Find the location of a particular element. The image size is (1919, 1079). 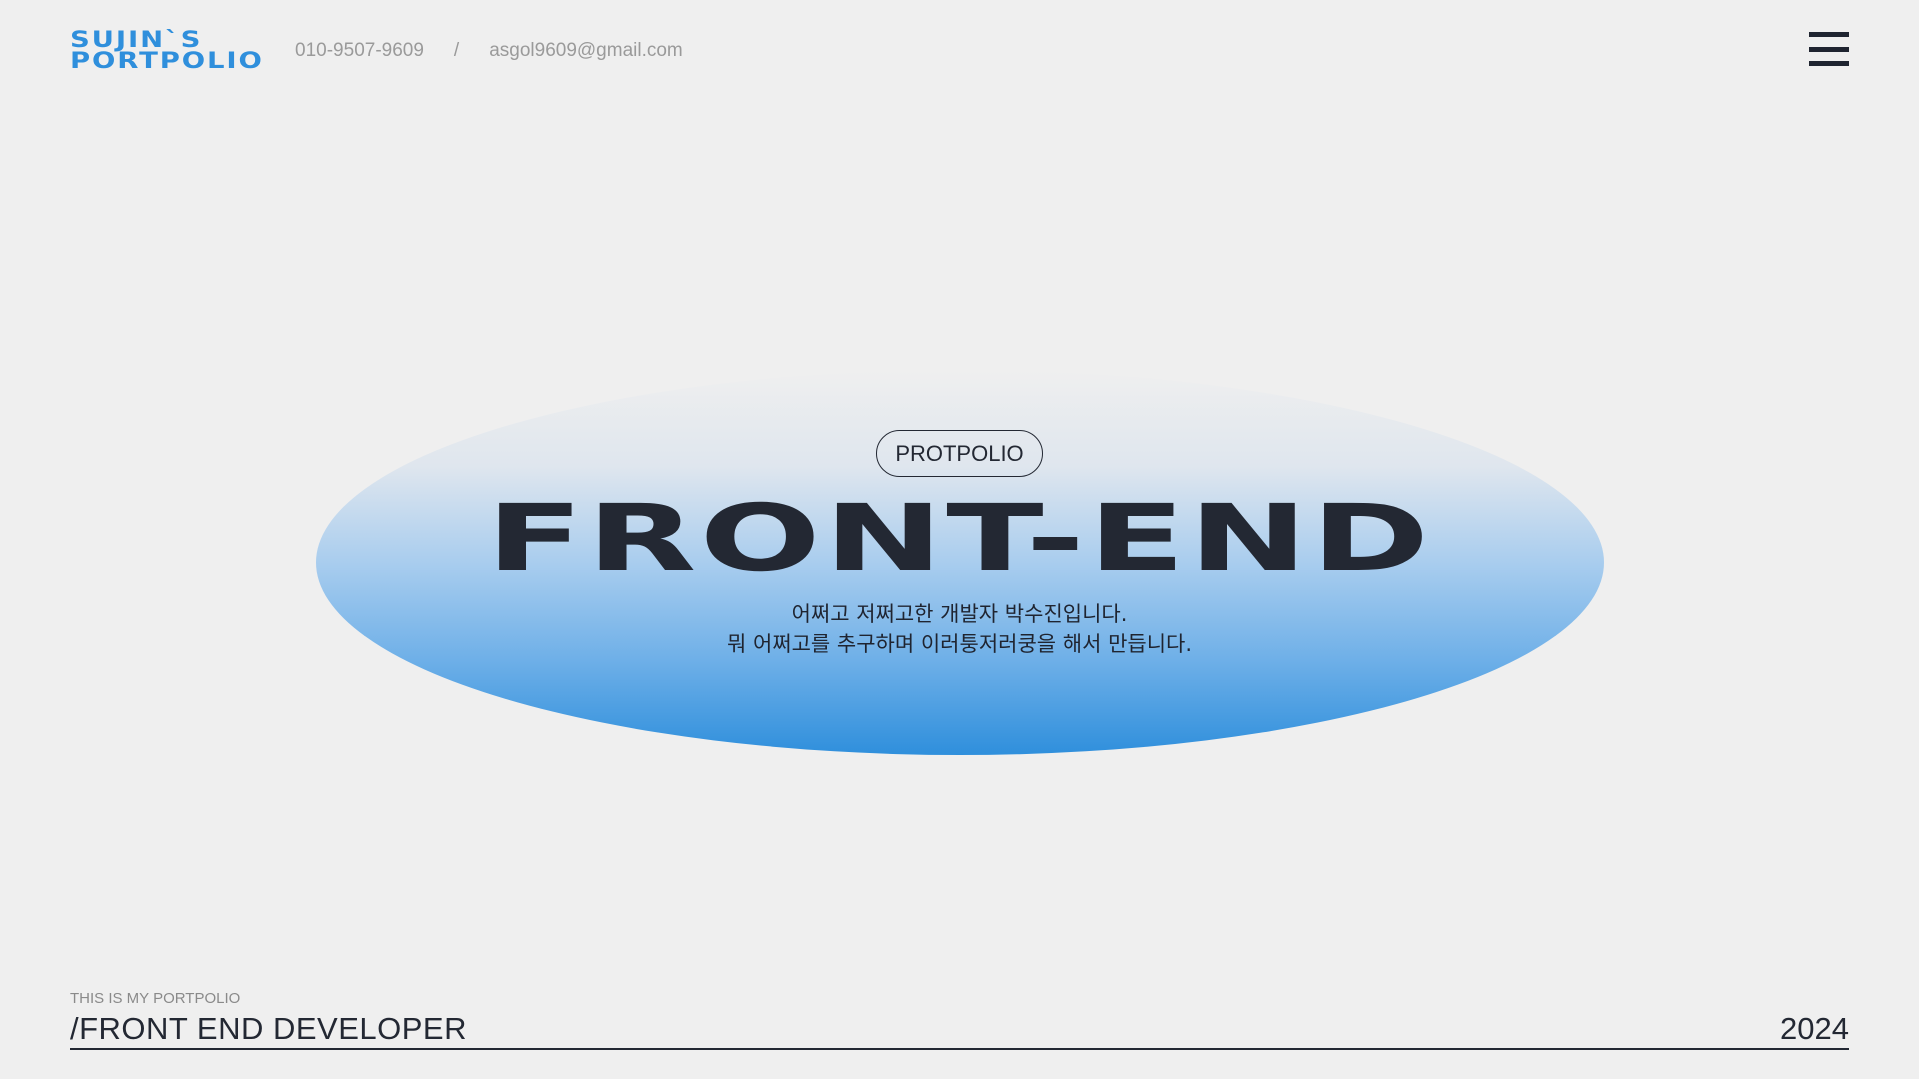

hero-description-line-1: 어쩌고 저쩌고한 개발자 박수진입니다. is located at coordinates (959, 614).